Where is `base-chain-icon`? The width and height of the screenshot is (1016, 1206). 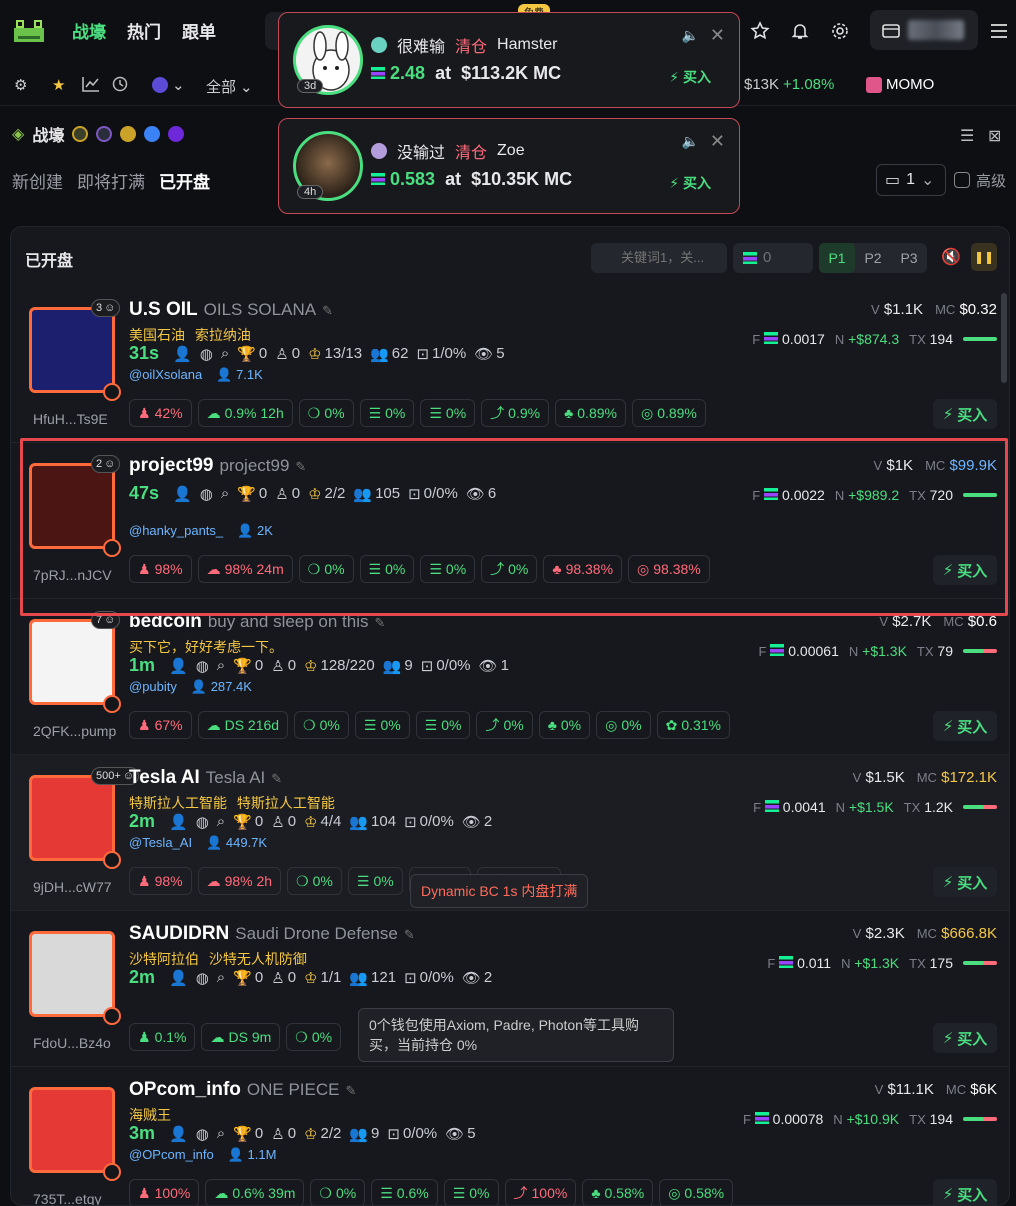
base-chain-icon is located at coordinates (152, 134).